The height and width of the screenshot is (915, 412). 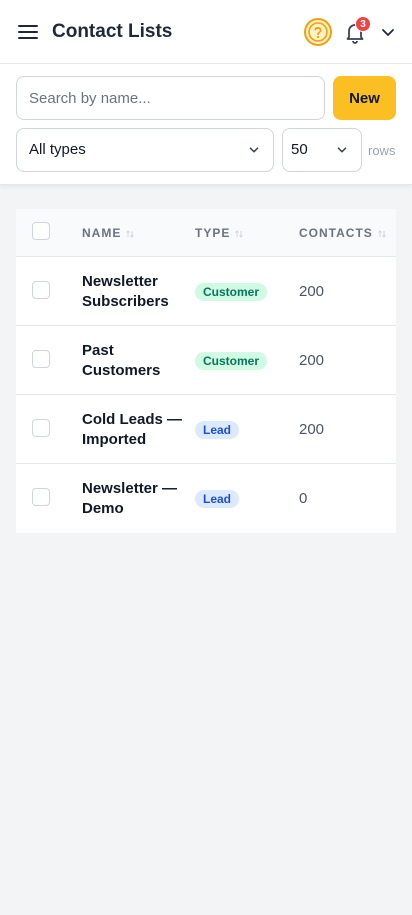 I want to click on table-row: Past Customers Customer 200, so click(x=206, y=360).